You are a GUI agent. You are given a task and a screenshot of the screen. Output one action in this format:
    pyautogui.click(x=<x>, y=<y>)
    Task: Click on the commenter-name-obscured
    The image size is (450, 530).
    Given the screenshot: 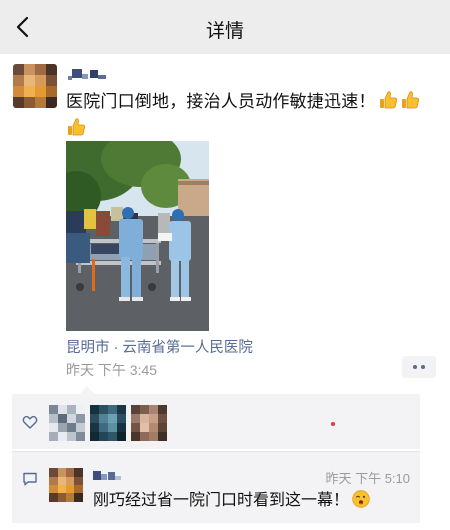 What is the action you would take?
    pyautogui.click(x=108, y=475)
    